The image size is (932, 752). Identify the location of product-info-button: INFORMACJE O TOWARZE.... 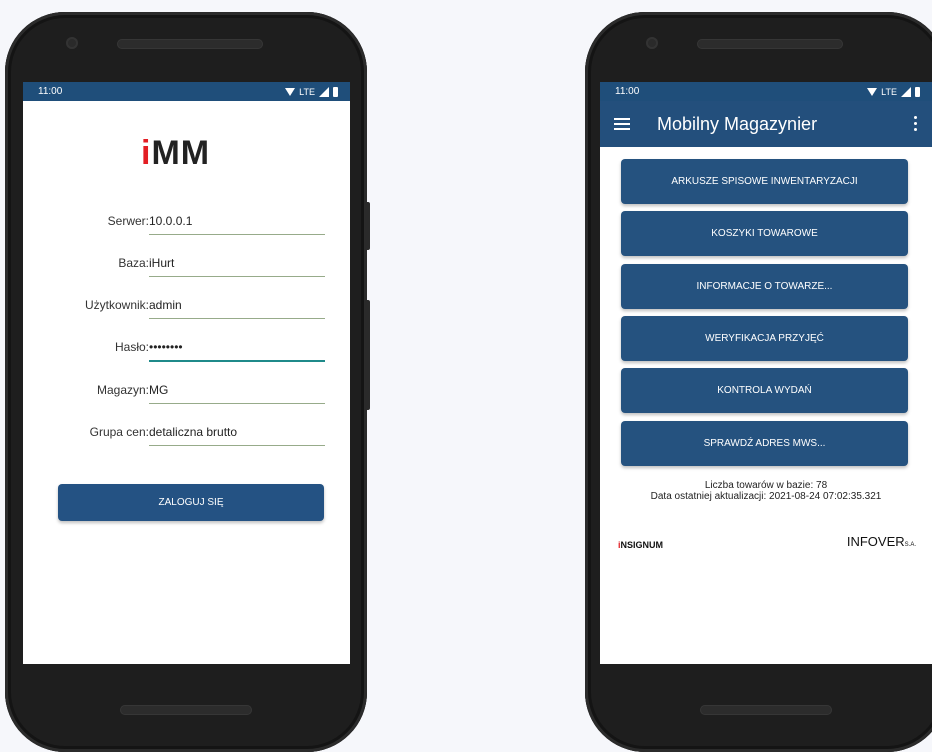
(764, 286).